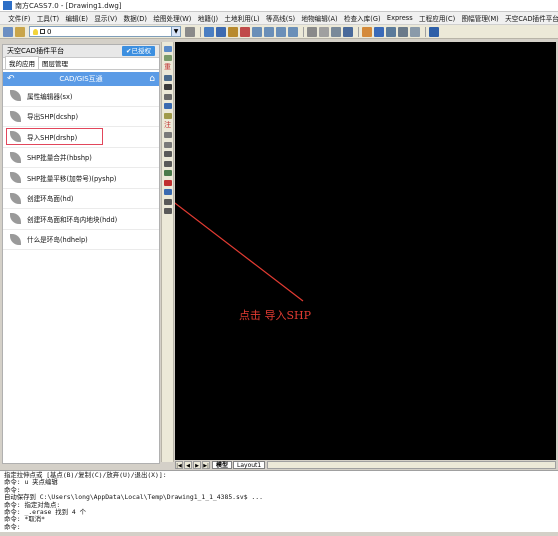  I want to click on menu-feature-edit: 地物编辑(A), so click(319, 18).